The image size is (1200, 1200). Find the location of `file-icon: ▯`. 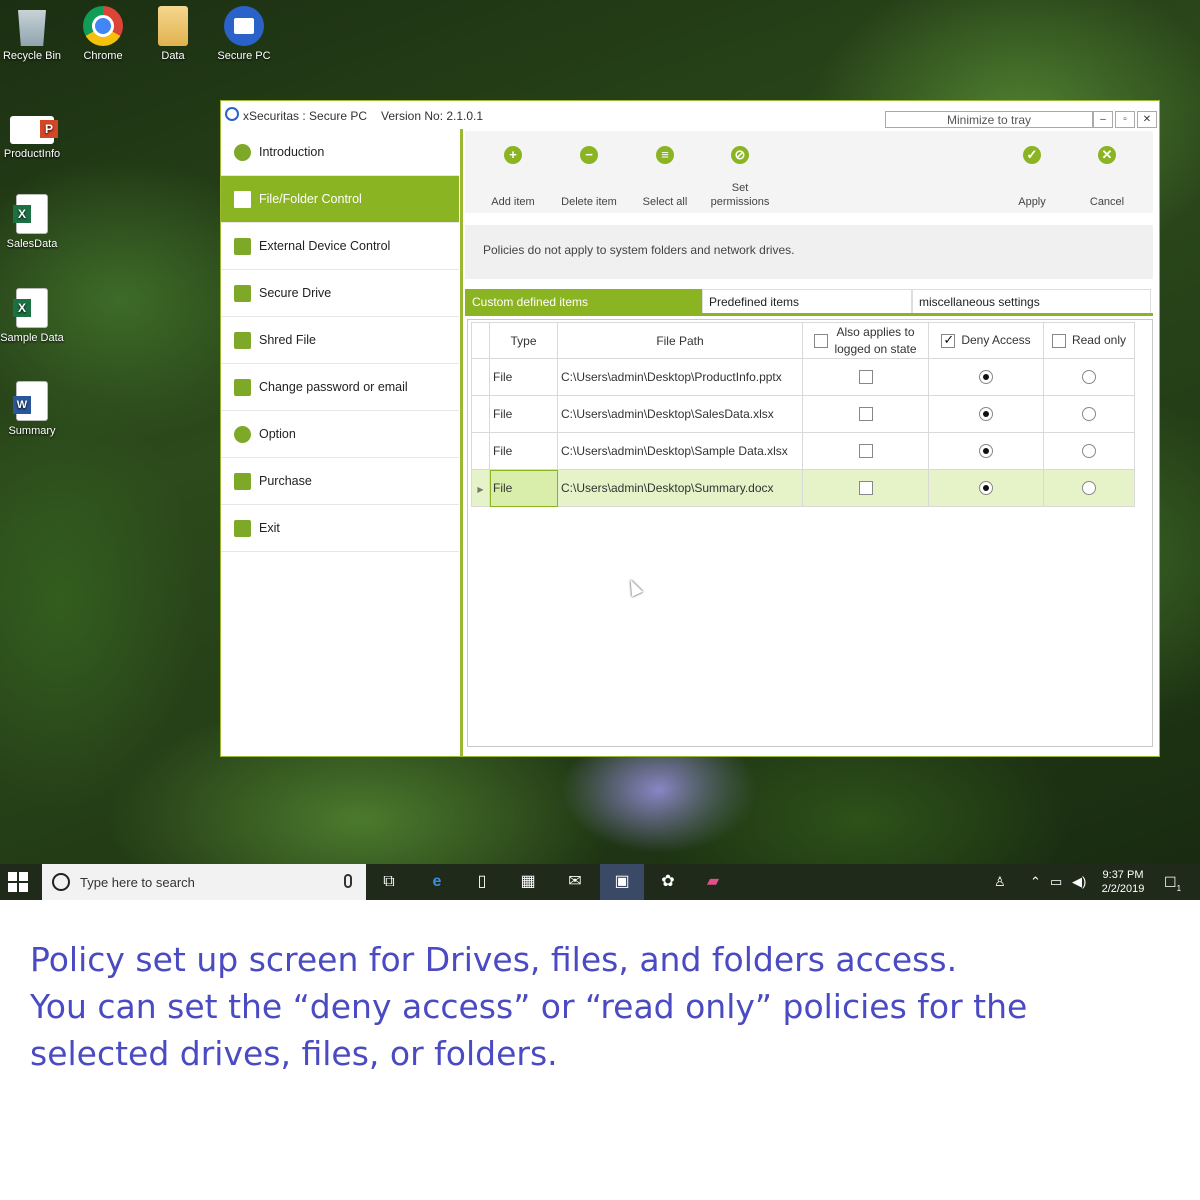

file-icon: ▯ is located at coordinates (482, 882).